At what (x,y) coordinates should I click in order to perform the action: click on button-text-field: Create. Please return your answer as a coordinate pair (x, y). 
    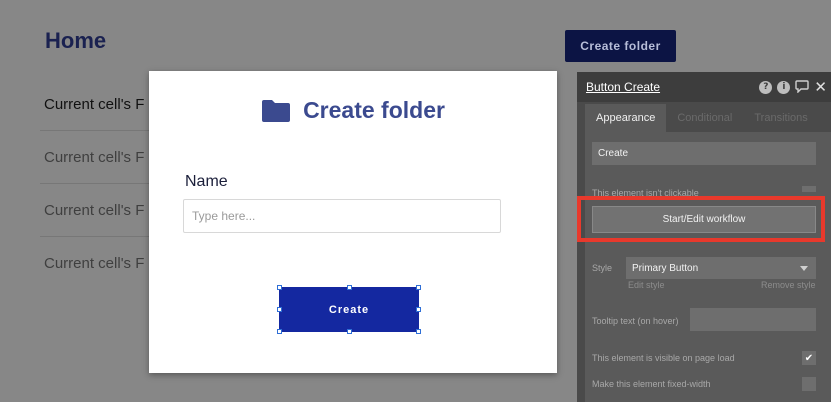
    Looking at the image, I should click on (704, 153).